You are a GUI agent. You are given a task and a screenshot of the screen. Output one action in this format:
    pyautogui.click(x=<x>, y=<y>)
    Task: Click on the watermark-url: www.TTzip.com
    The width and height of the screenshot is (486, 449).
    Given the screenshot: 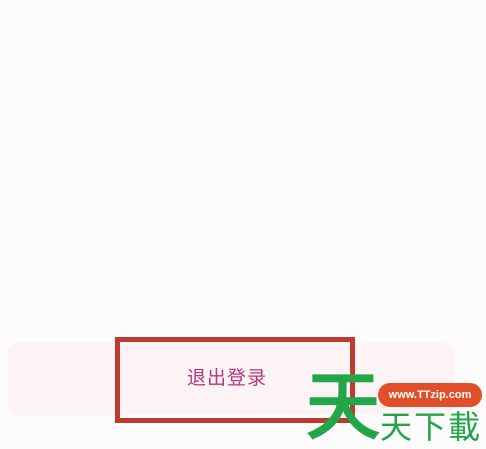 What is the action you would take?
    pyautogui.click(x=430, y=395)
    